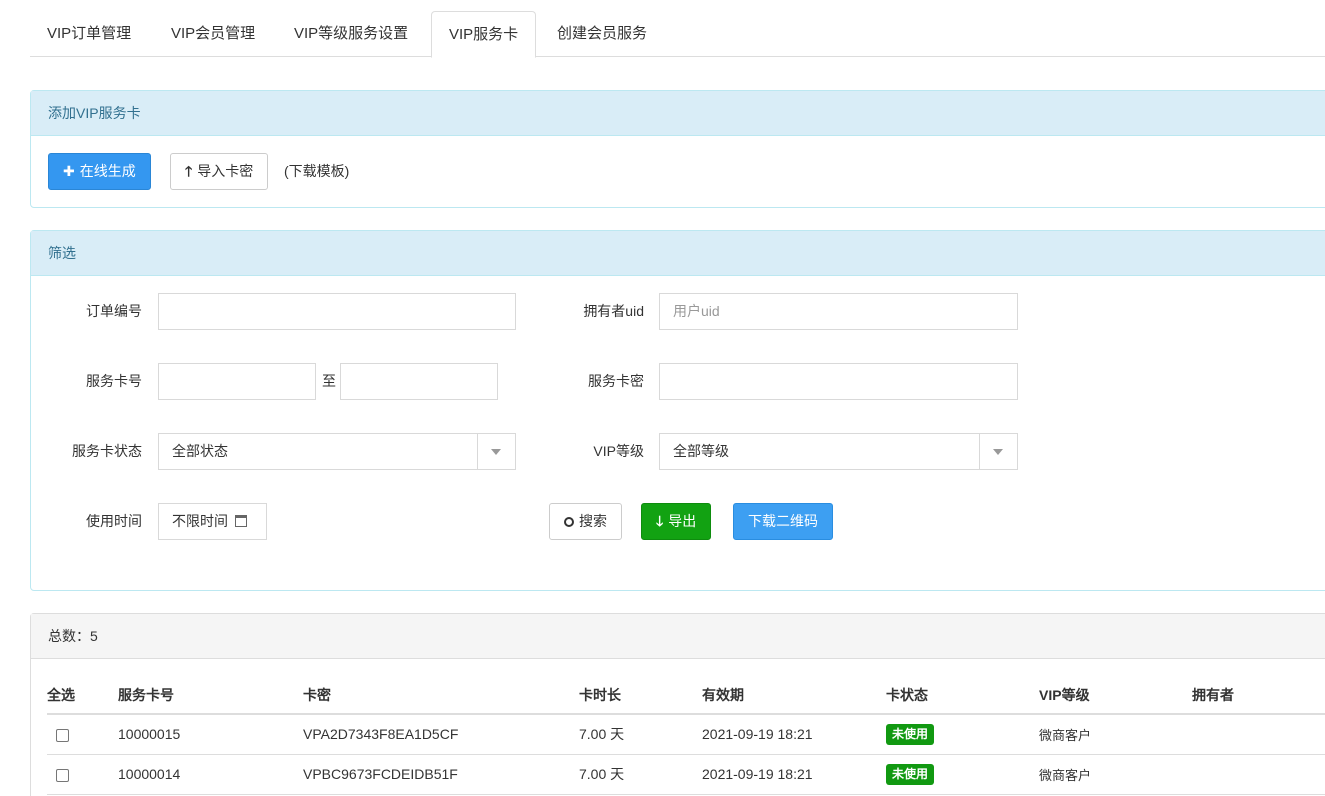 The image size is (1325, 796). What do you see at coordinates (419, 381) in the screenshot?
I see `card-no-to-input` at bounding box center [419, 381].